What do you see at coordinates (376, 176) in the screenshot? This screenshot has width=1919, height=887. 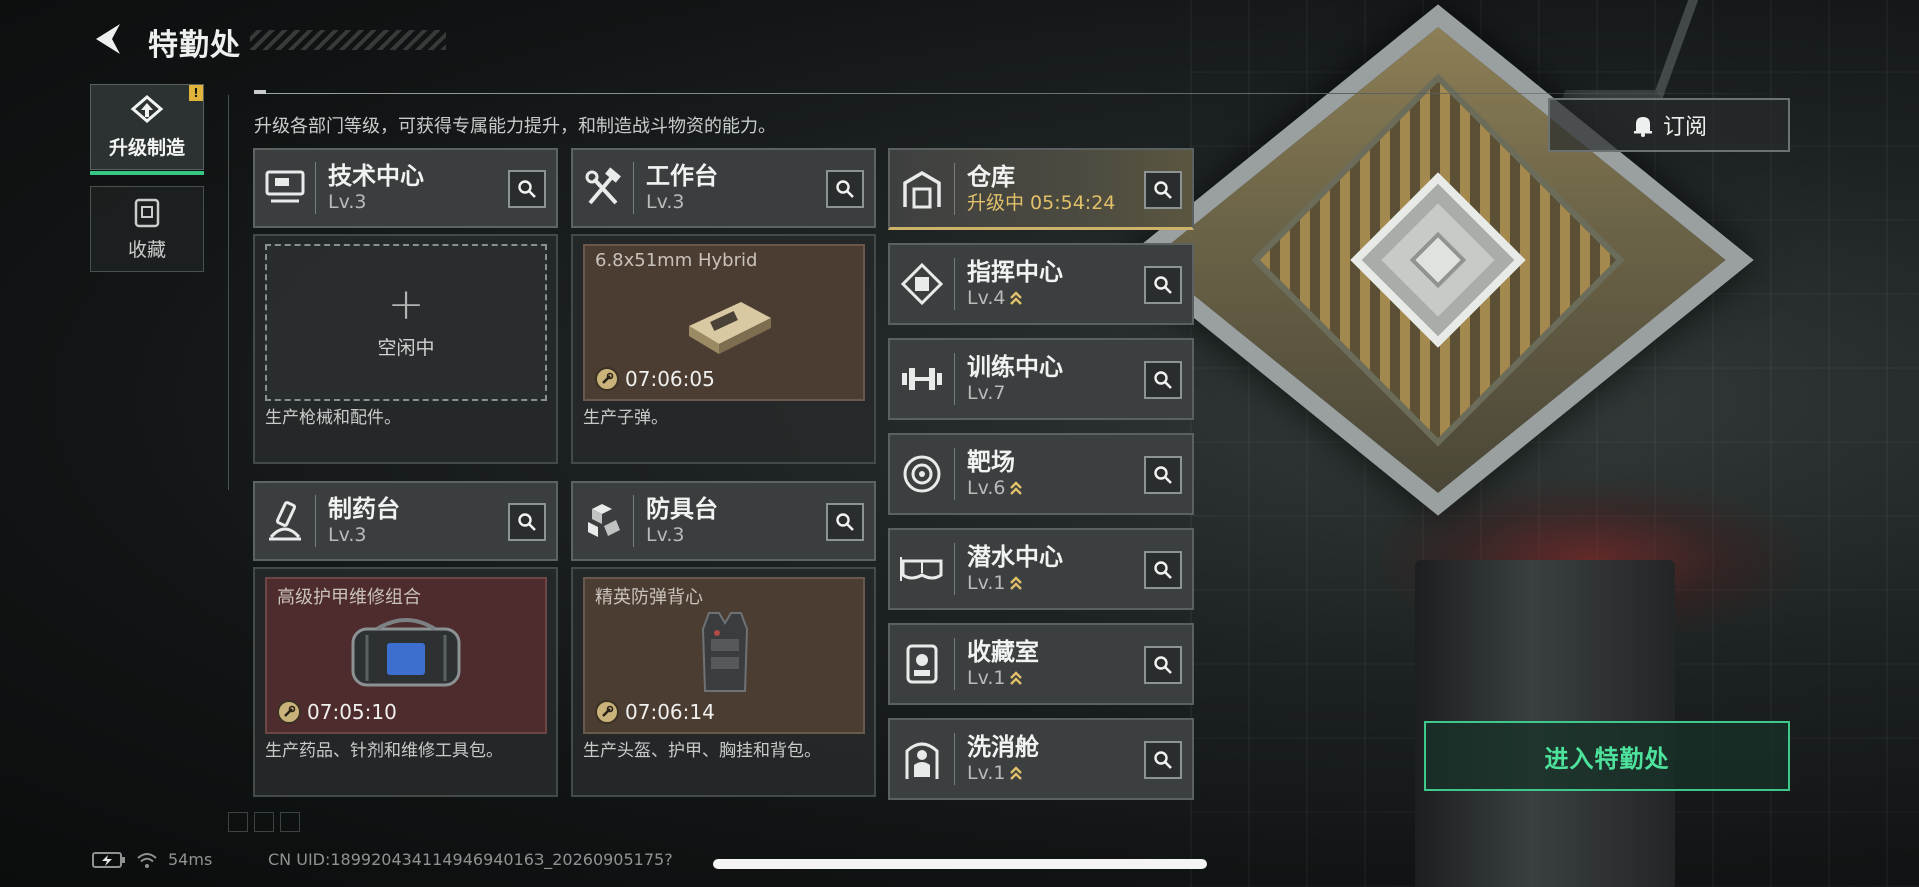 I see `facility-name: 技术中心` at bounding box center [376, 176].